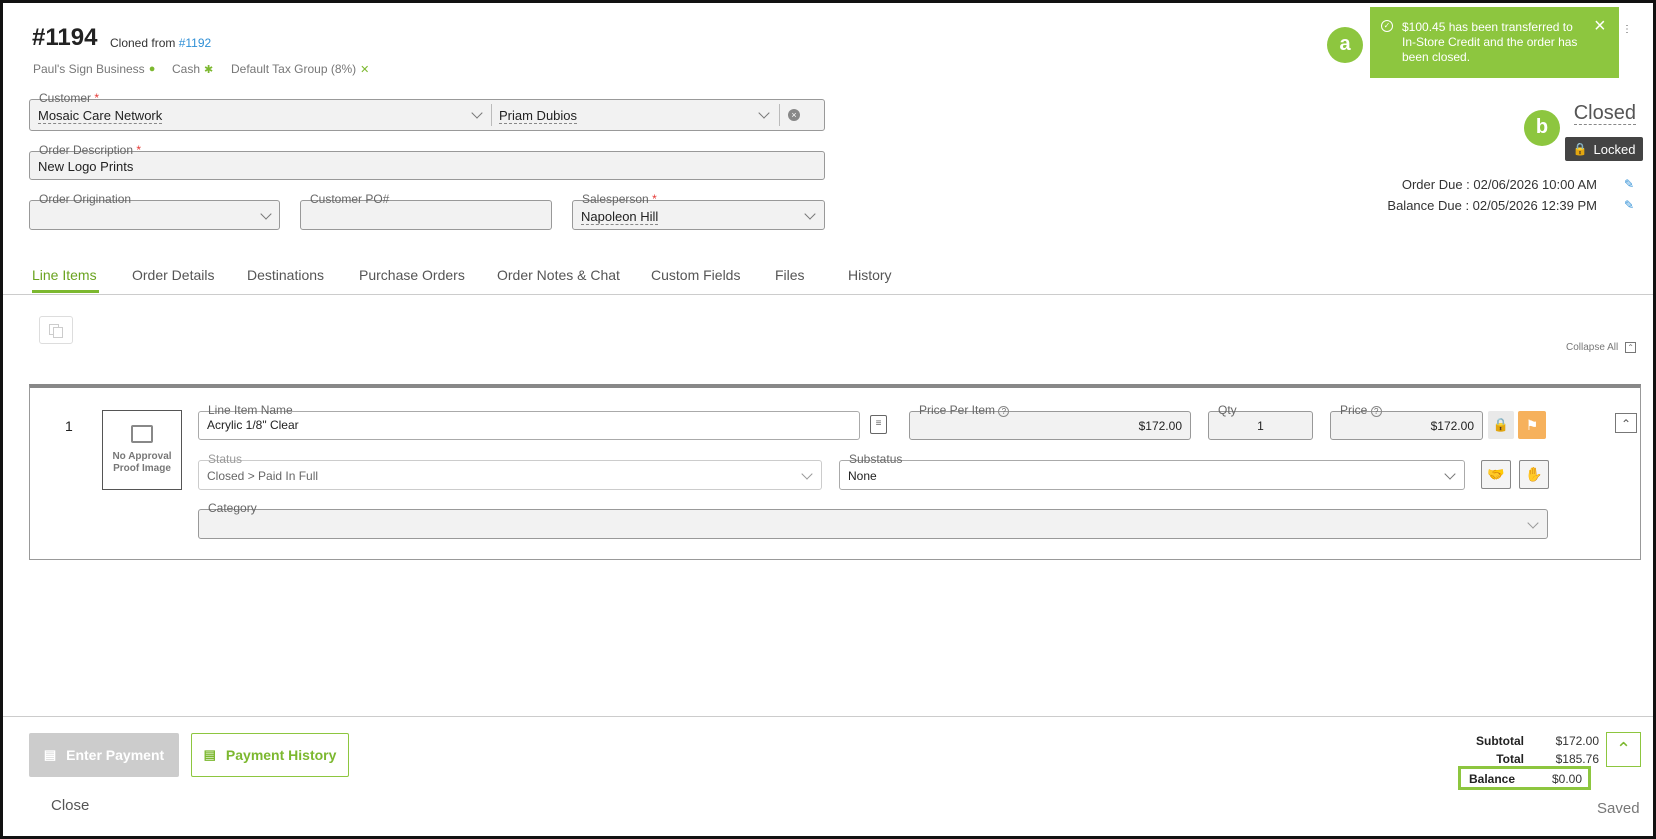 The image size is (1656, 839). I want to click on active-tab-indicator, so click(65, 291).